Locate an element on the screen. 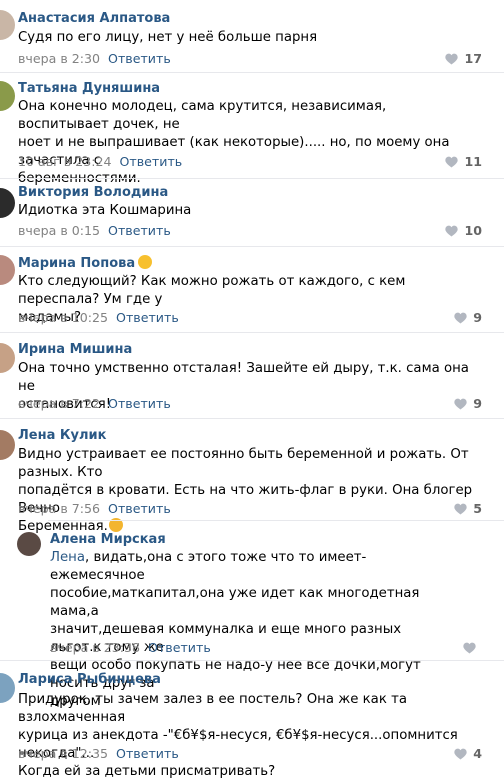 The image size is (504, 781). comment-author: Марина Попова is located at coordinates (85, 263).